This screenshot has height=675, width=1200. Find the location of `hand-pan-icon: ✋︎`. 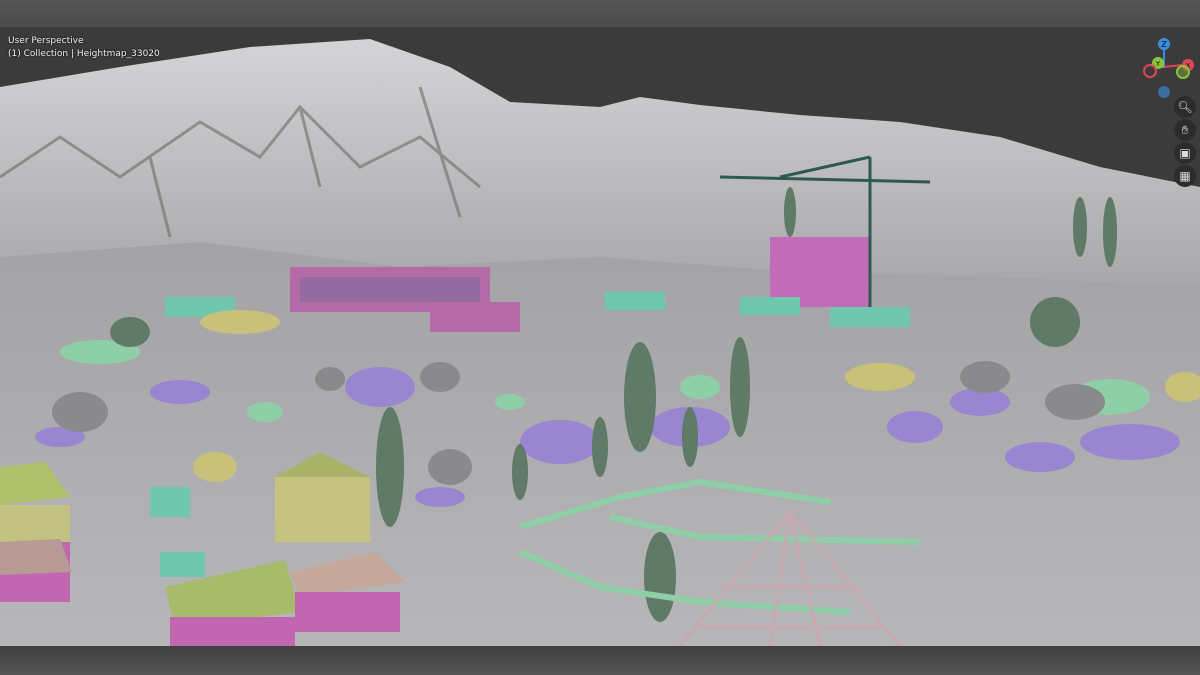

hand-pan-icon: ✋︎ is located at coordinates (1185, 130).